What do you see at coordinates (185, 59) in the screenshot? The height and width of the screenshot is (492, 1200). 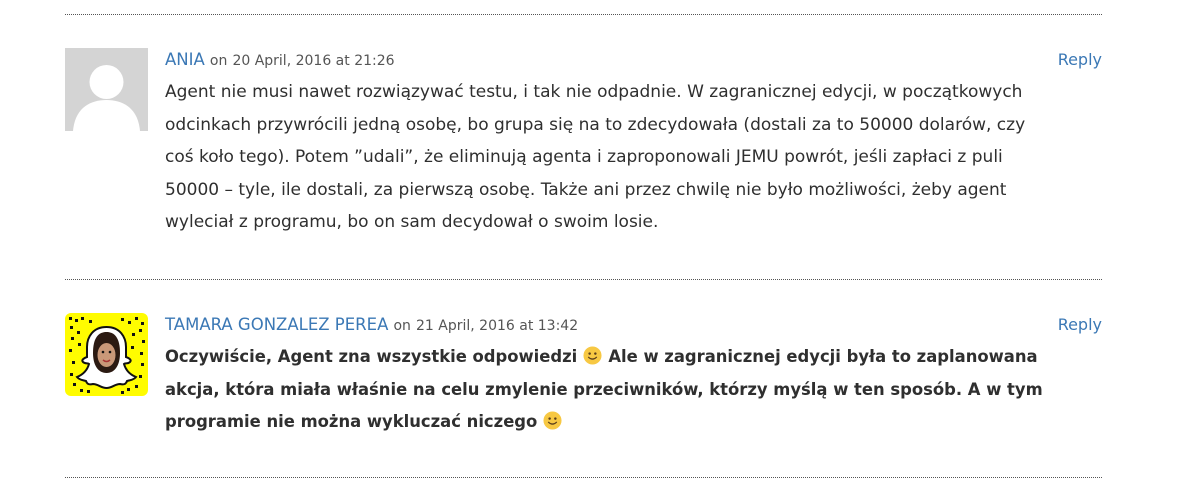 I see `comment-author: ANIA` at bounding box center [185, 59].